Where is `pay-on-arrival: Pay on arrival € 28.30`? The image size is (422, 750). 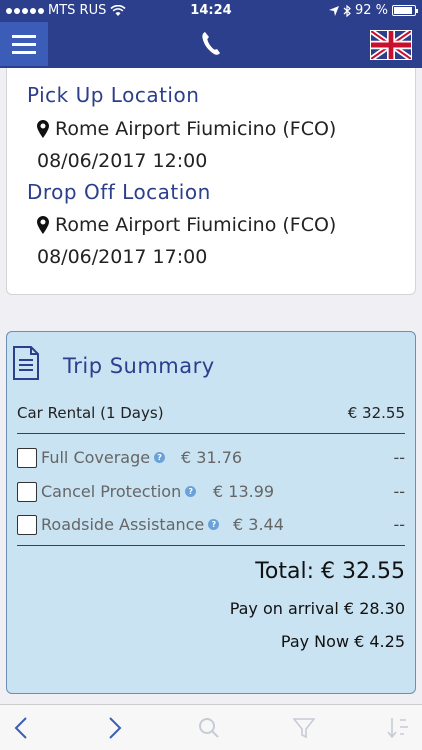 pay-on-arrival: Pay on arrival € 28.30 is located at coordinates (317, 608).